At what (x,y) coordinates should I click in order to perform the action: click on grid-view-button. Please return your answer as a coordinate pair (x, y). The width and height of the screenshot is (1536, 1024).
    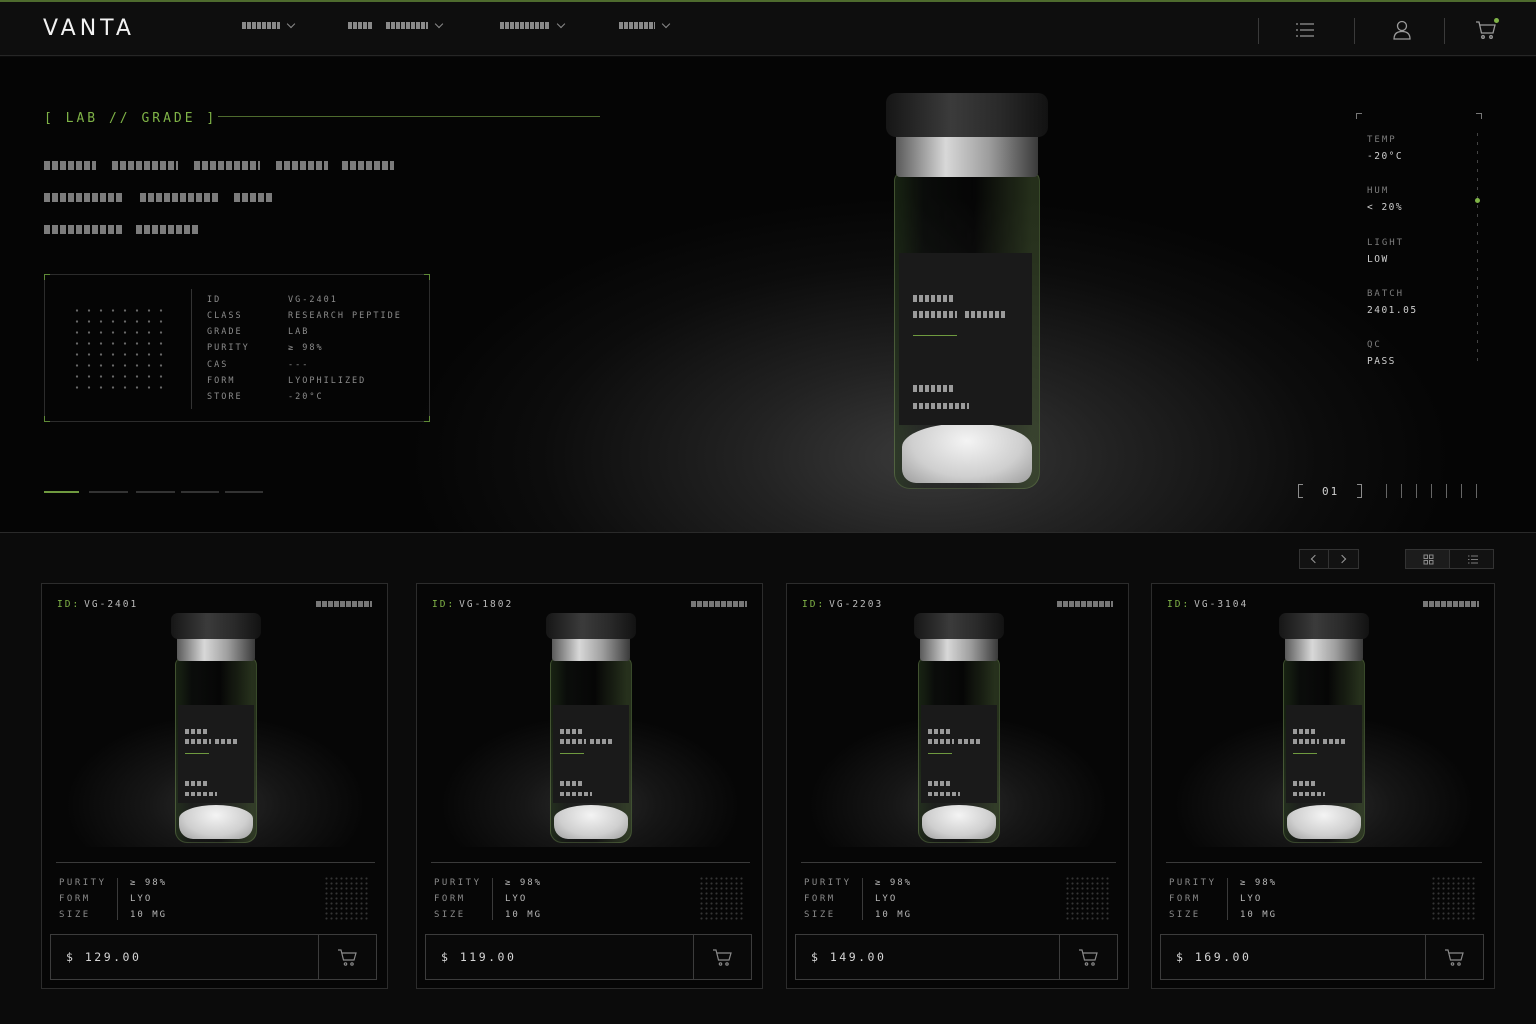
    Looking at the image, I should click on (1427, 559).